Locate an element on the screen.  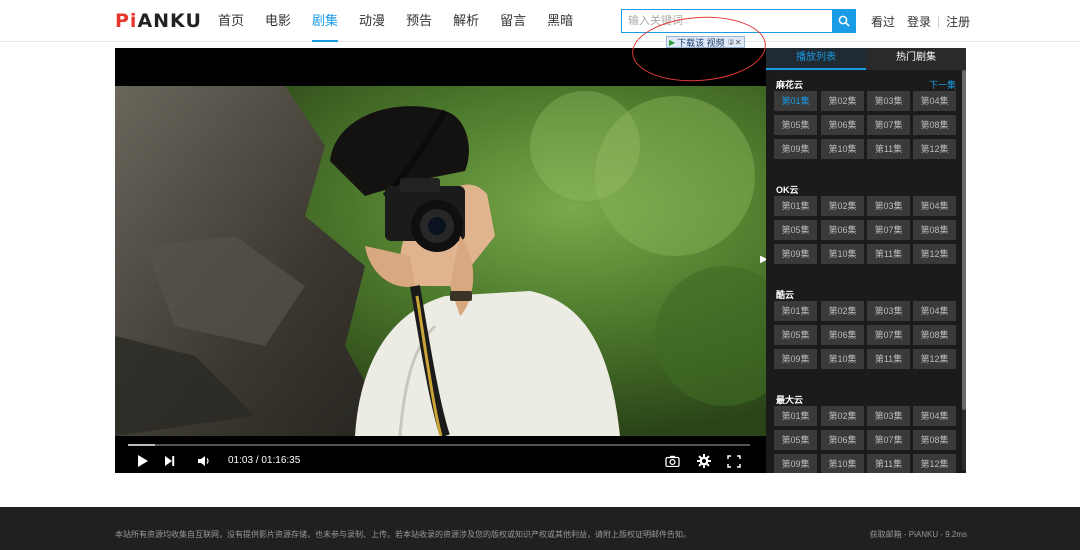
history-link: 看过 is located at coordinates (883, 21).